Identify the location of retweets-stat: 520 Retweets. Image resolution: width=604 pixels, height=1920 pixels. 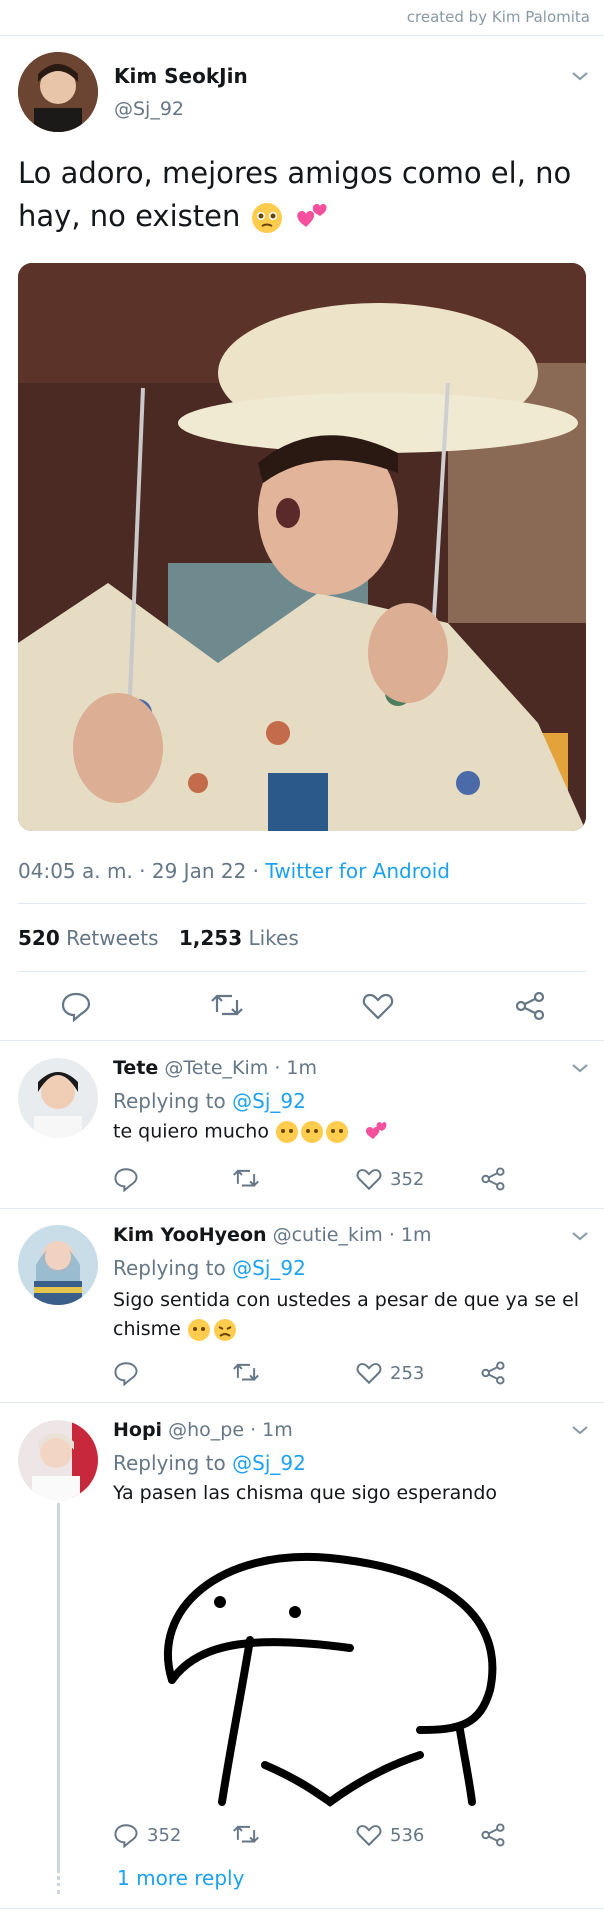
(88, 938).